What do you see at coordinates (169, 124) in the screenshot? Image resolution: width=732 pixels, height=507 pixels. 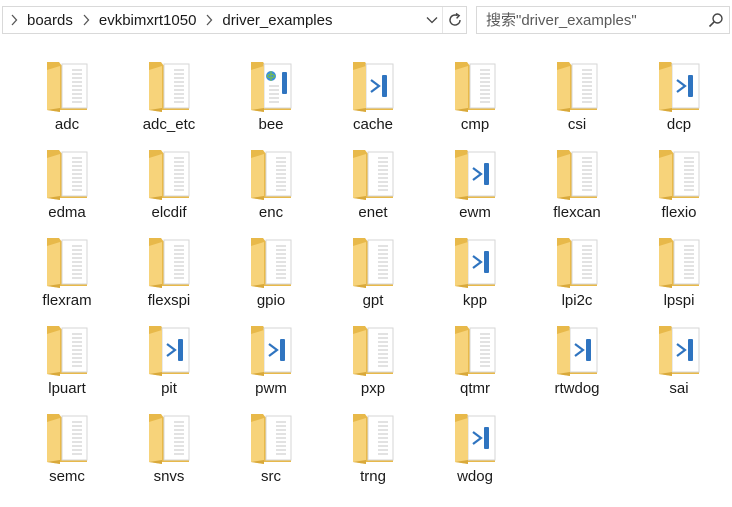 I see `folder-label: adc_etc` at bounding box center [169, 124].